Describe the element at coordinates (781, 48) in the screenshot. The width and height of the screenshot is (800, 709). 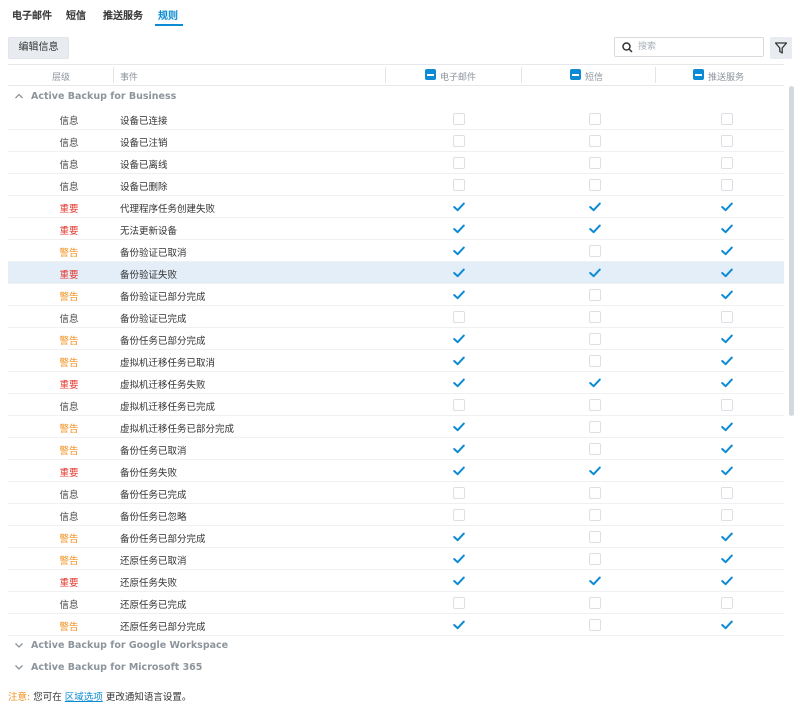
I see `filter-button` at that location.